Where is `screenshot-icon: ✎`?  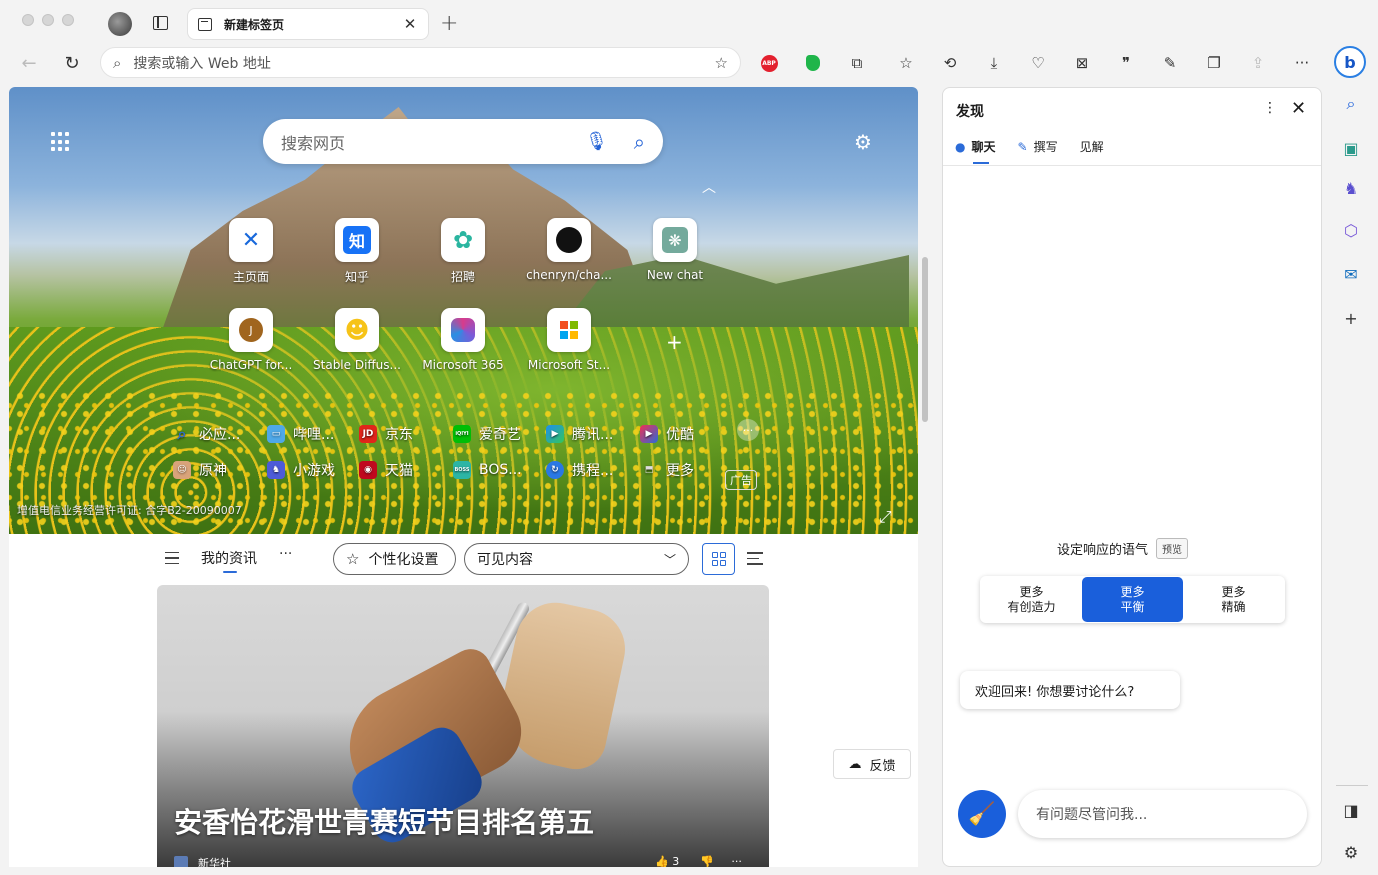
screenshot-icon: ✎ is located at coordinates (1170, 63).